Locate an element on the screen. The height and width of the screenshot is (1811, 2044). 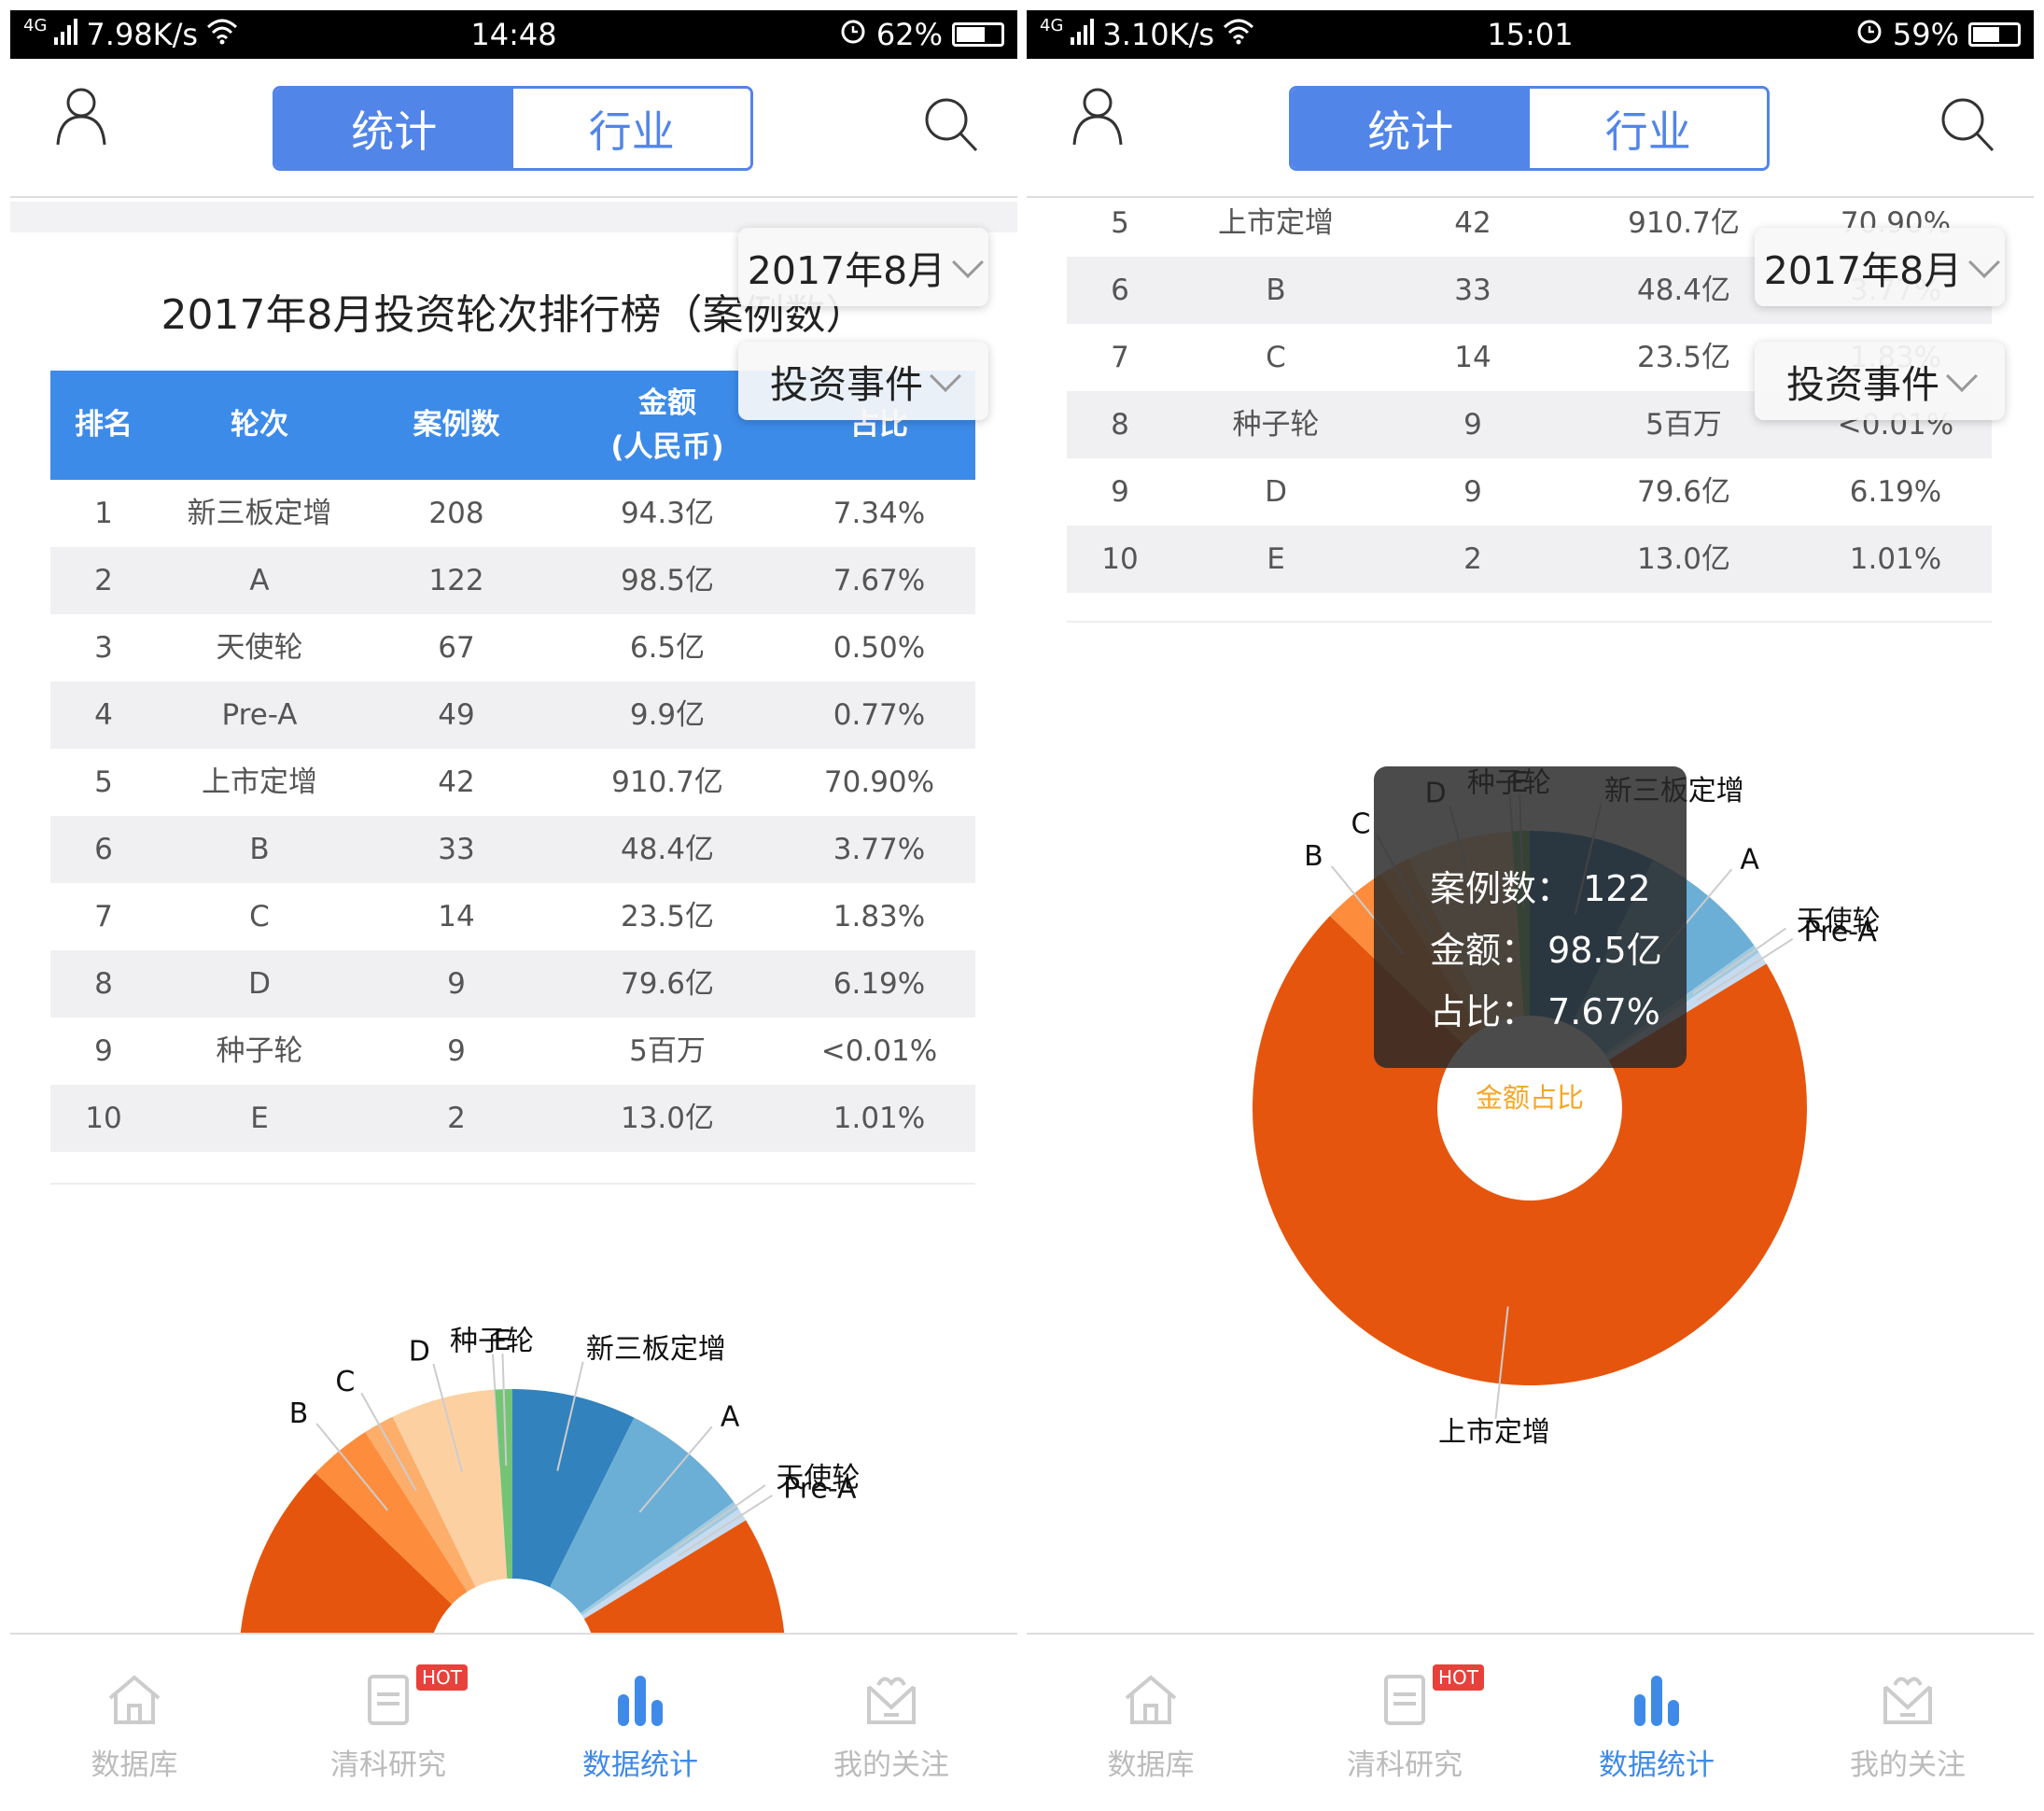
table-row: 9 种子轮 9 5百万 <0.01% is located at coordinates (512, 1051).